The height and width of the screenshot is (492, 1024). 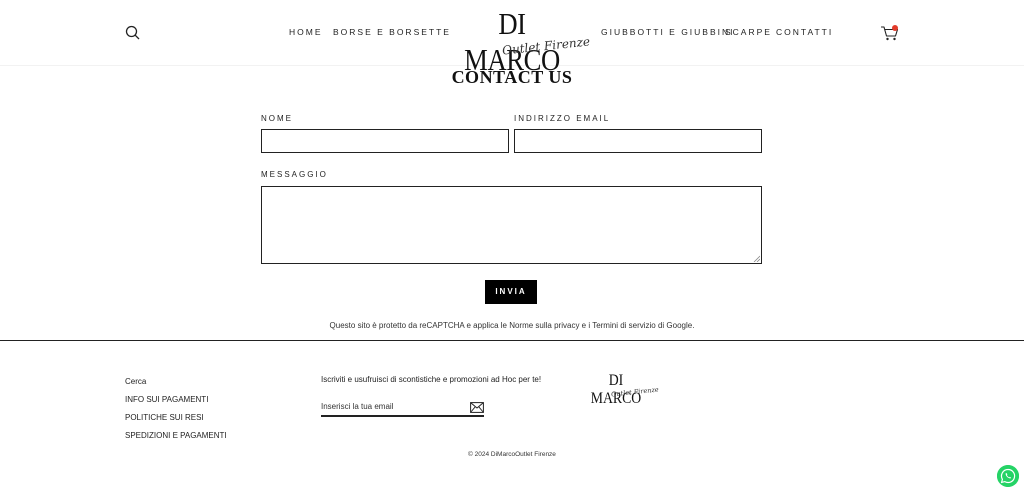 What do you see at coordinates (668, 32) in the screenshot?
I see `nav-giubbotti-e-giubbini: GIUBBOTTI E GIUBBINI` at bounding box center [668, 32].